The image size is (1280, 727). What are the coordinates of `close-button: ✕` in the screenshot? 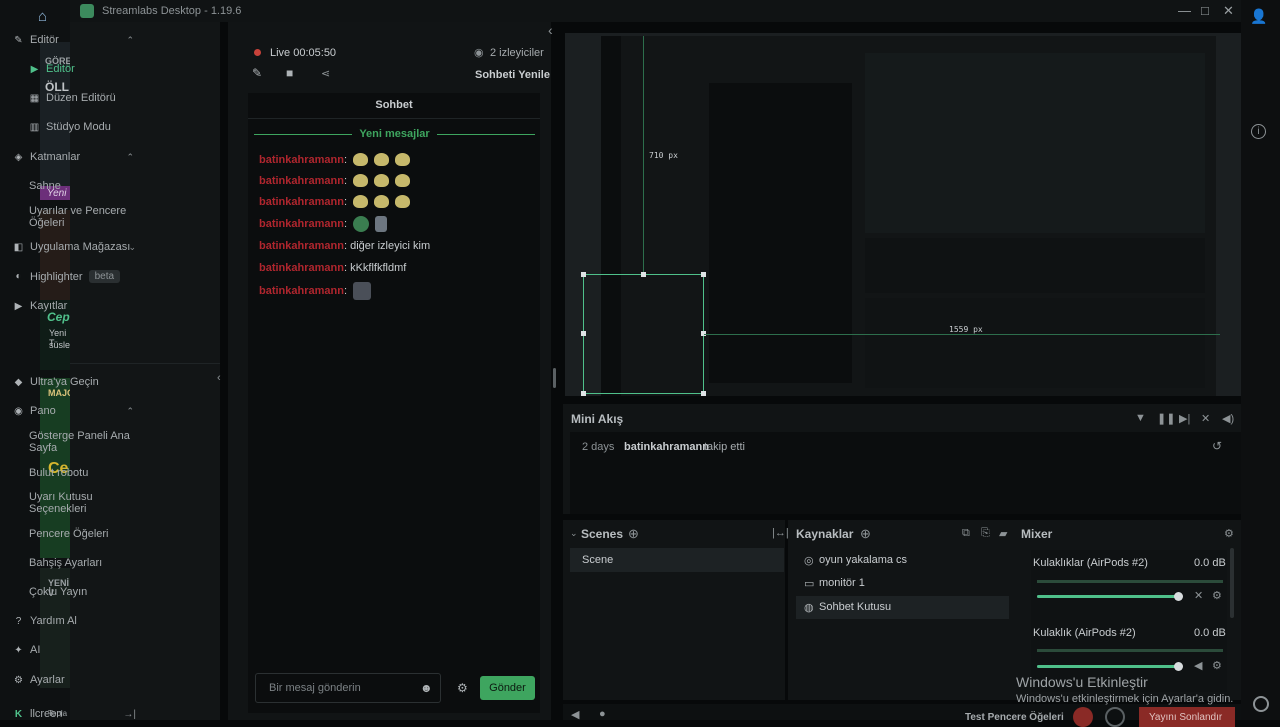 It's located at (1228, 11).